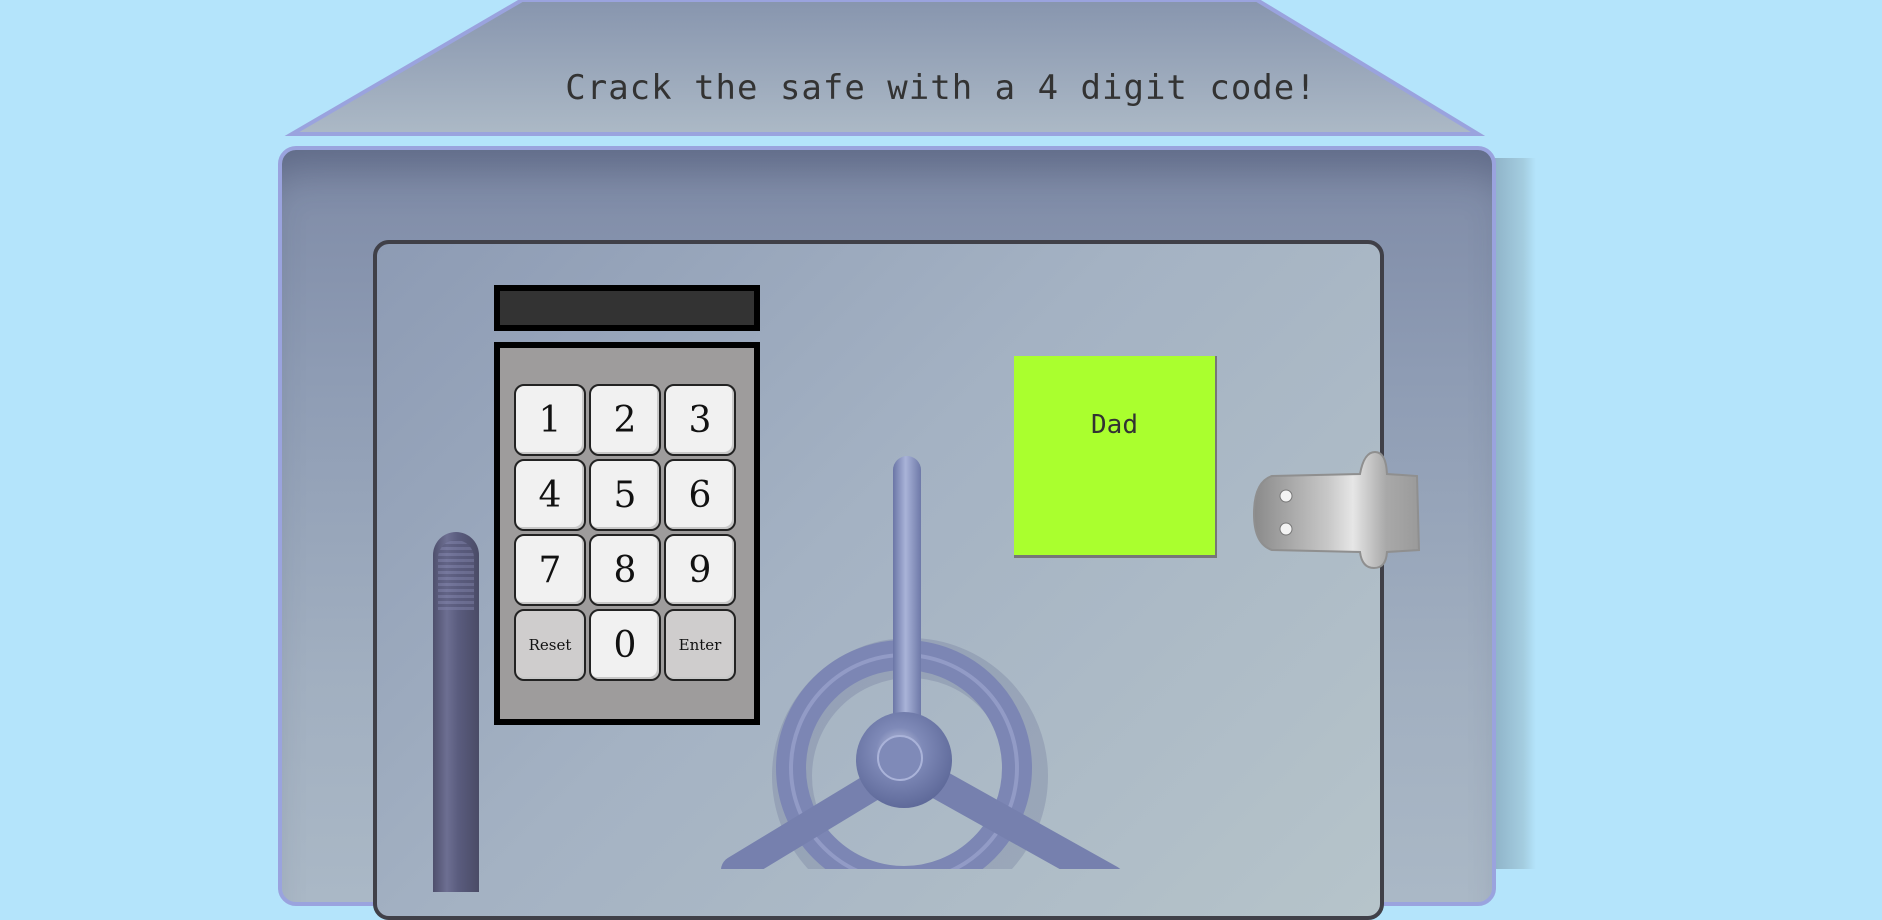 This screenshot has width=1882, height=920. Describe the element at coordinates (900, 654) in the screenshot. I see `safe-wheel` at that location.